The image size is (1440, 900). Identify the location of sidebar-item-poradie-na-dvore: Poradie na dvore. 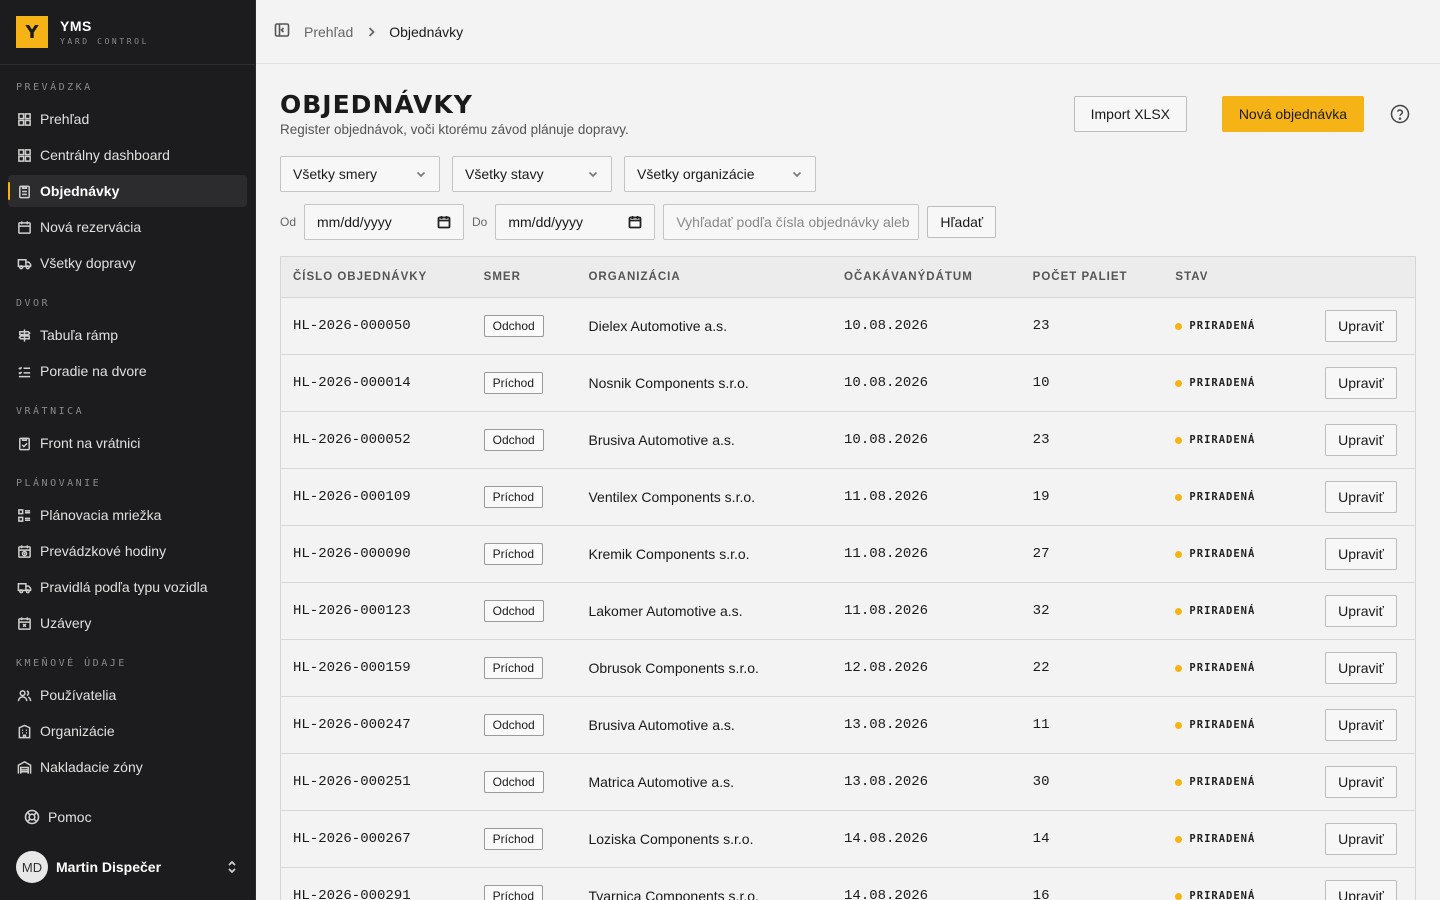
(127, 371).